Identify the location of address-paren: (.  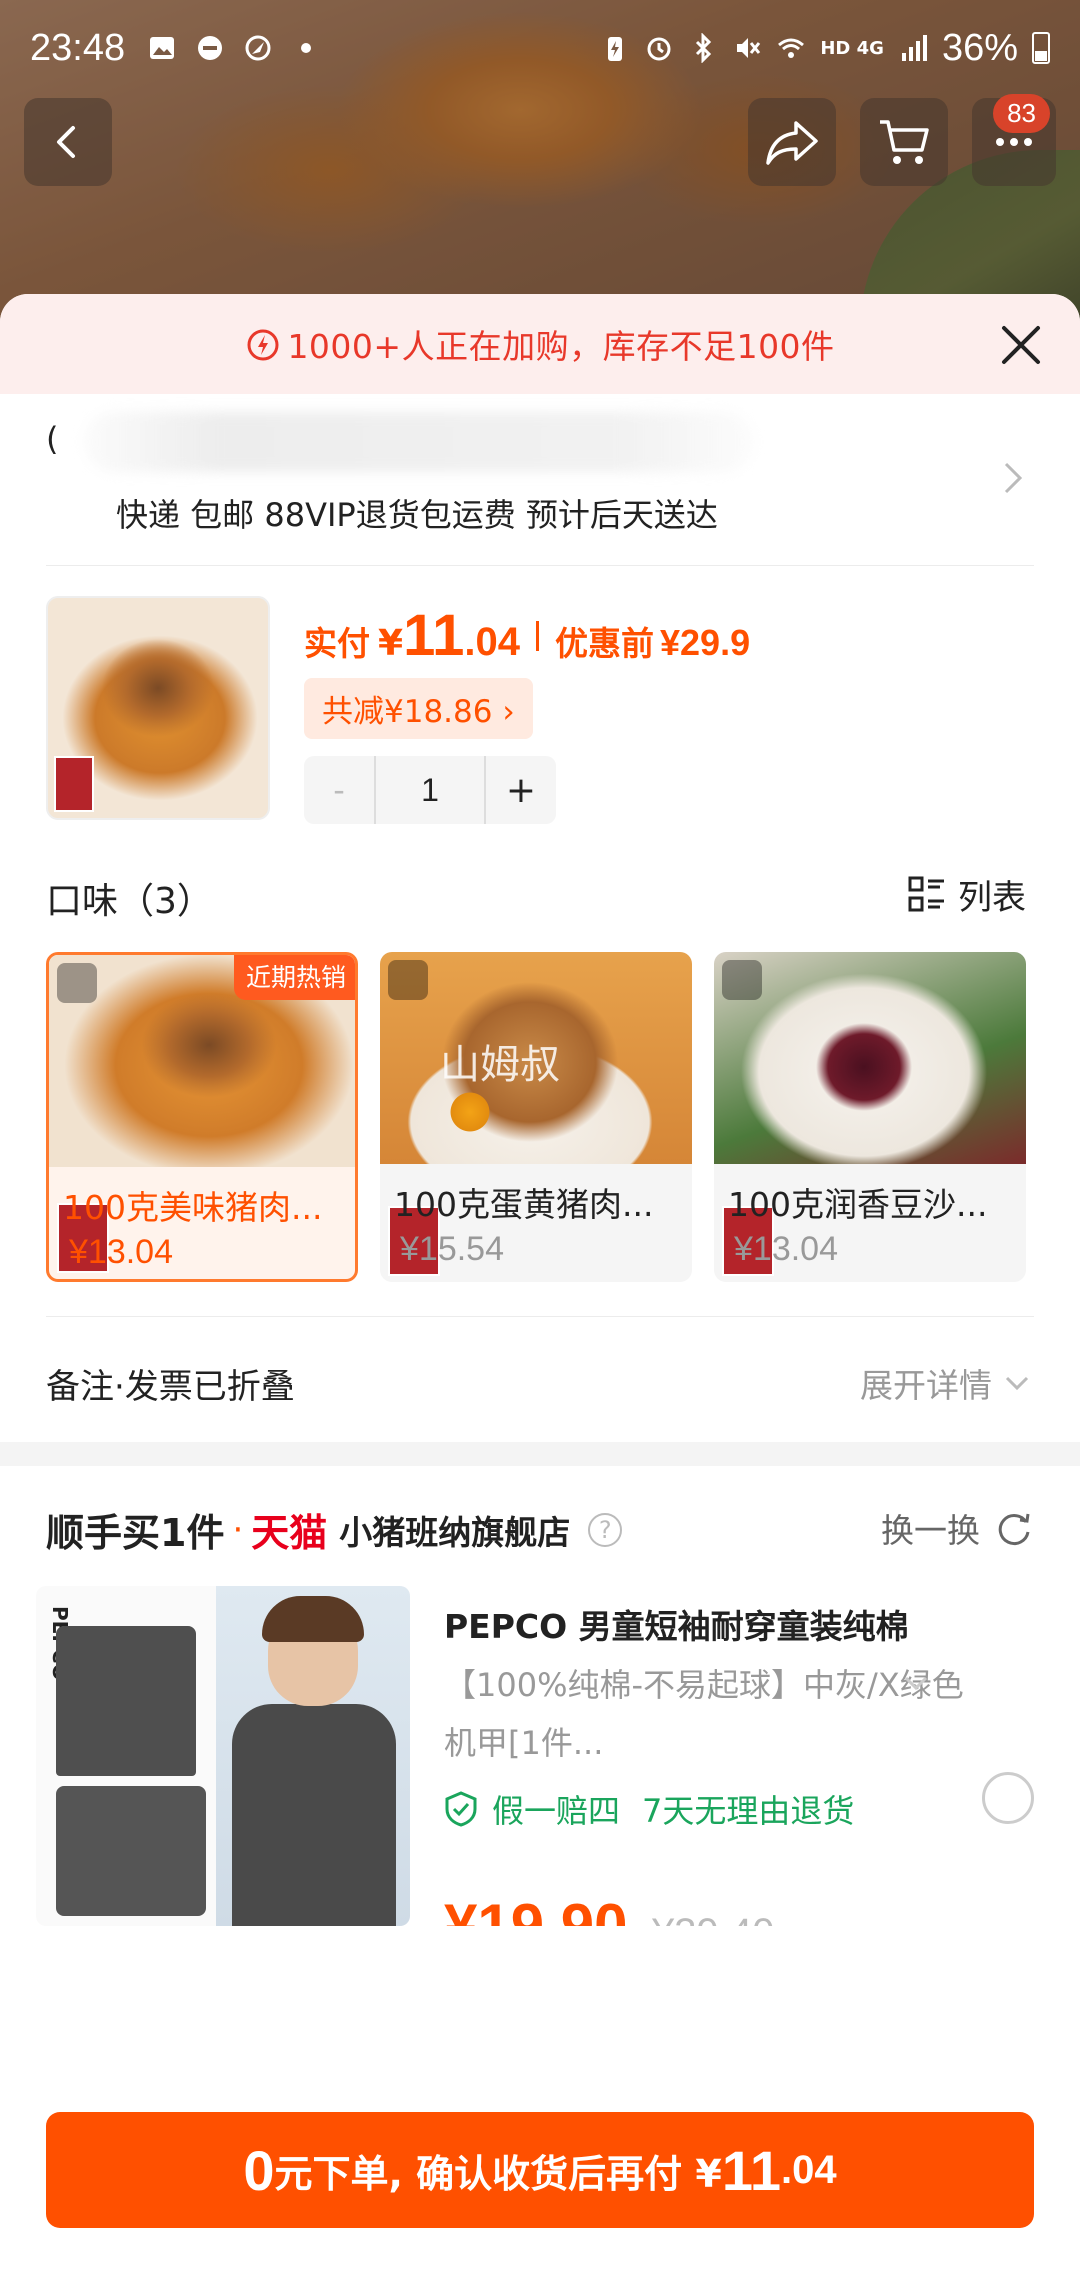
(52, 439).